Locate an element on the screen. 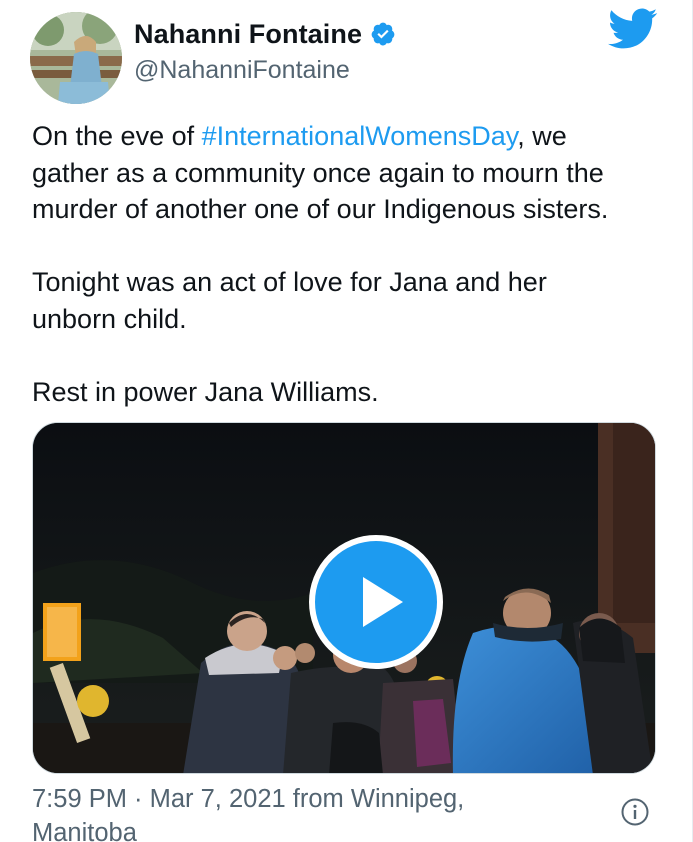  verified-badge-icon is located at coordinates (383, 34).